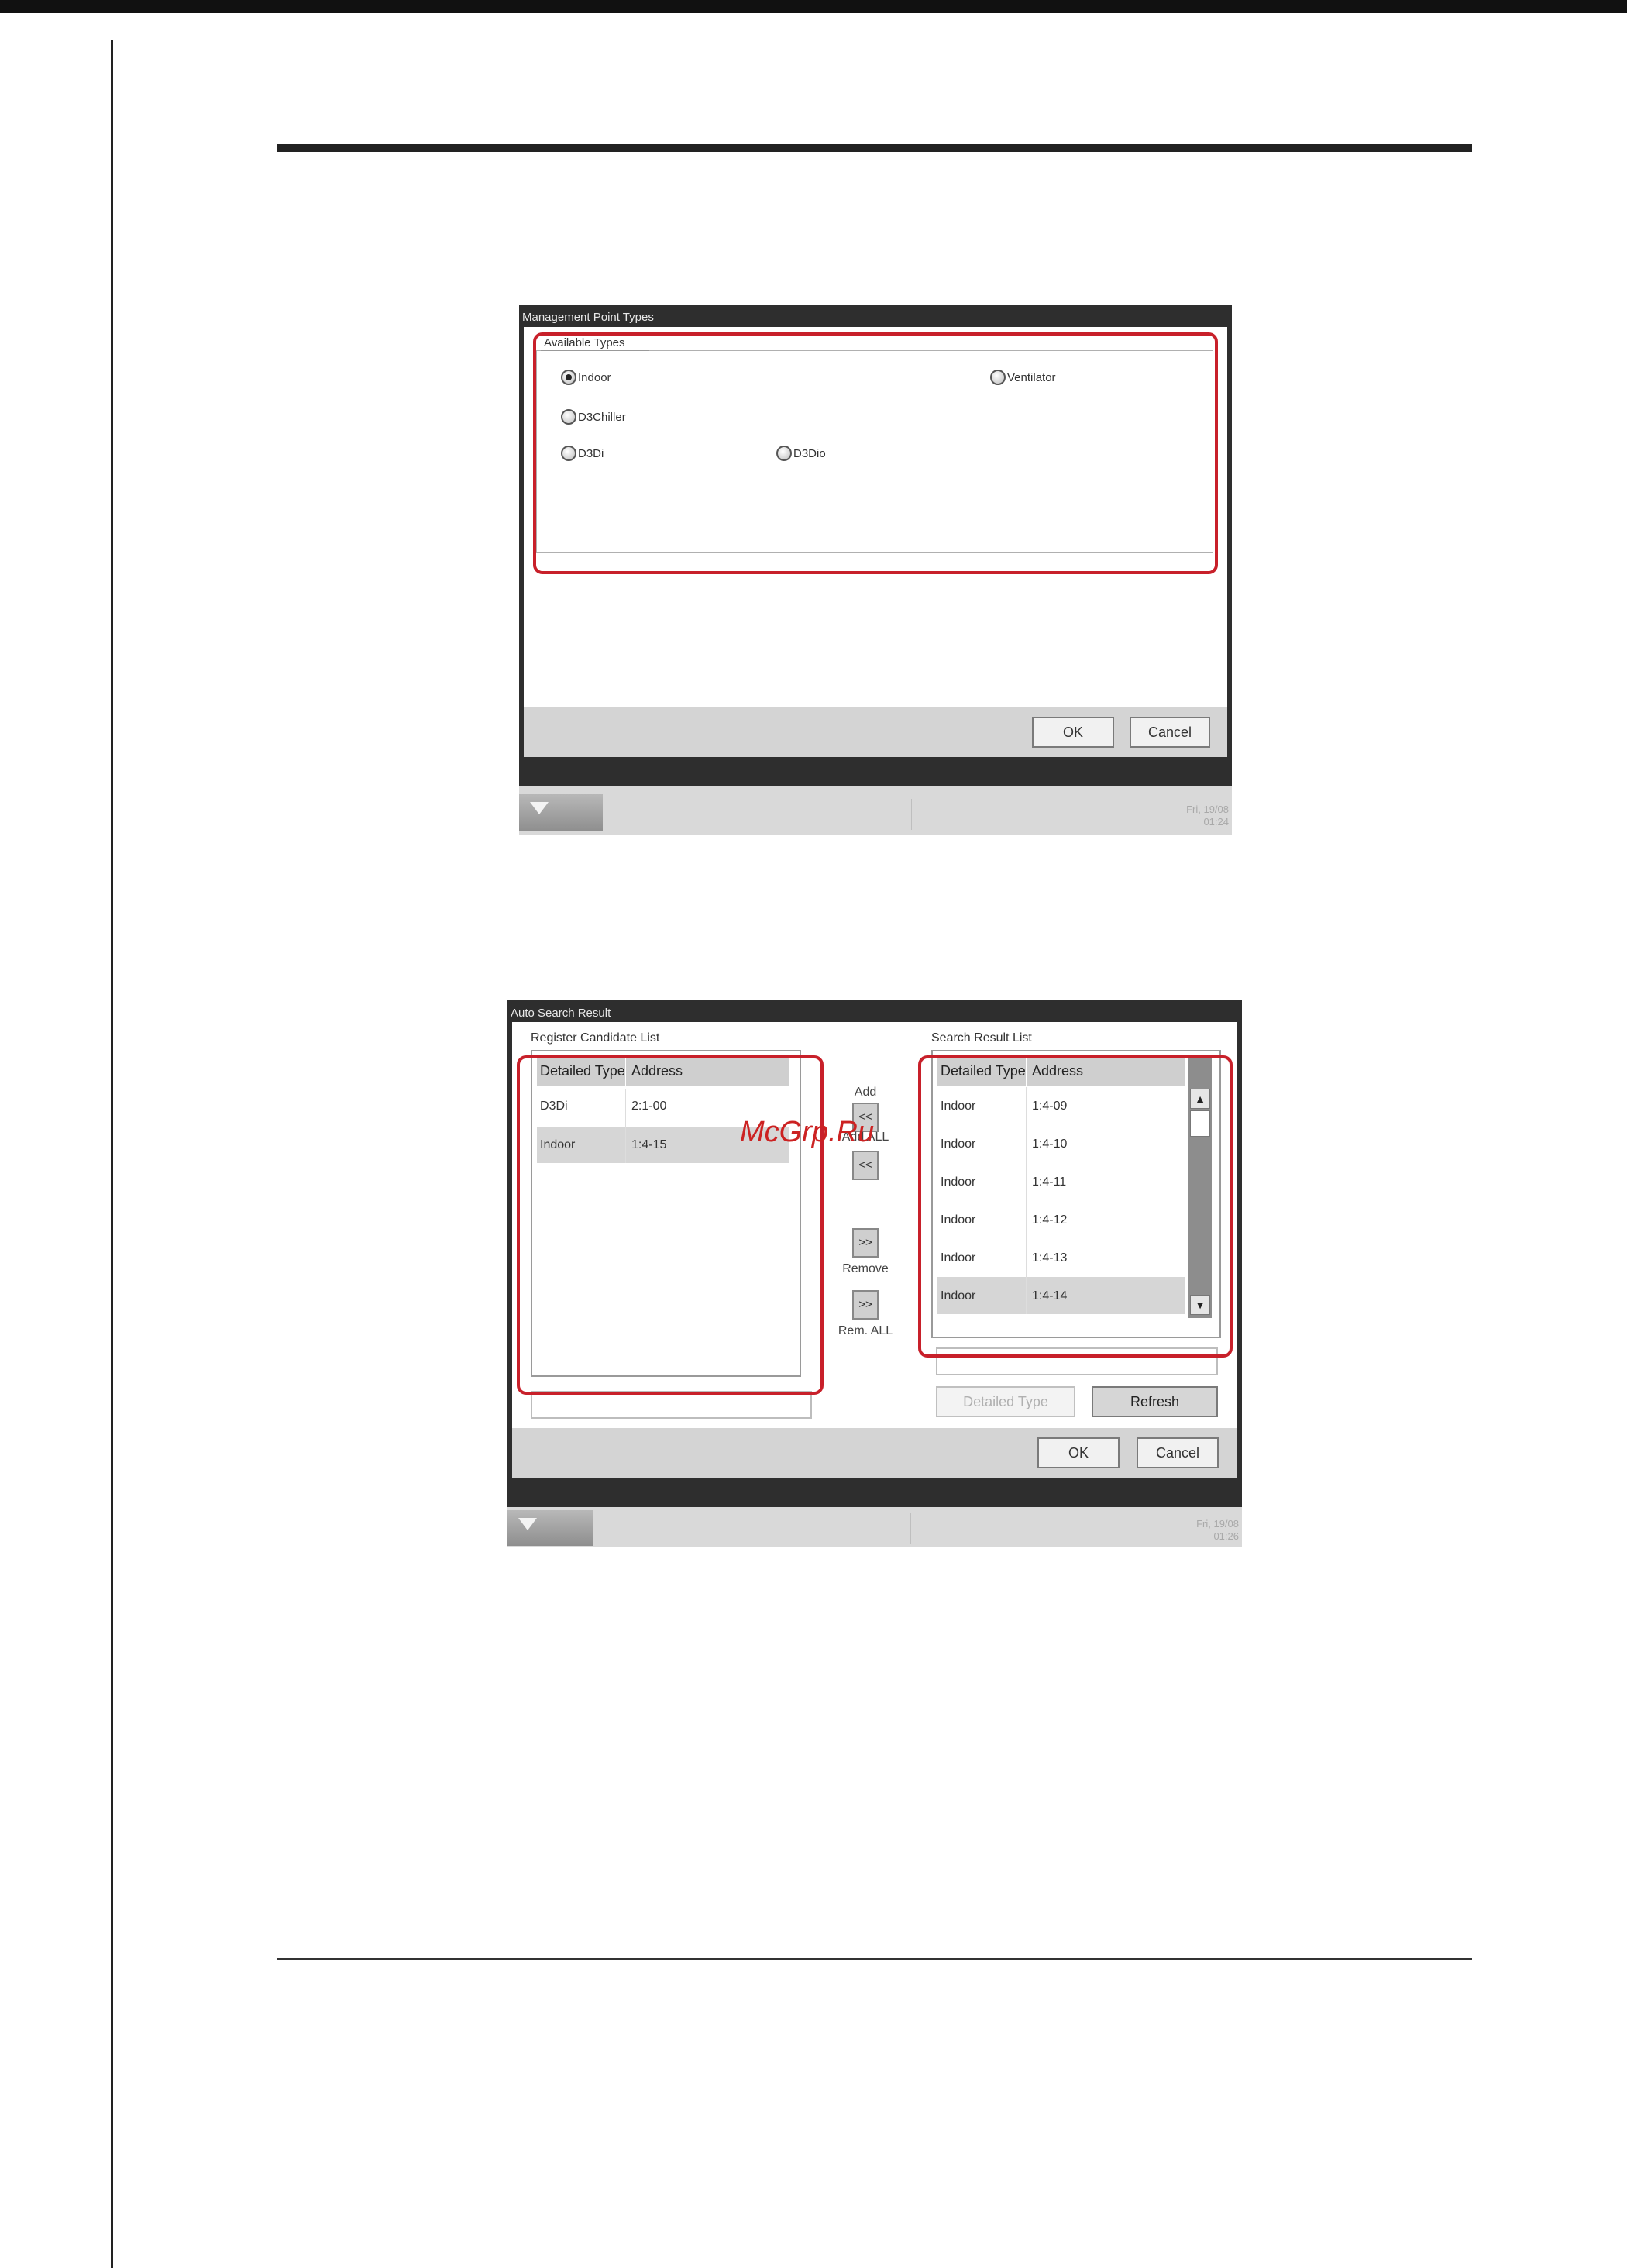 Image resolution: width=1627 pixels, height=2268 pixels. Describe the element at coordinates (865, 1269) in the screenshot. I see `remove-label: Remove` at that location.